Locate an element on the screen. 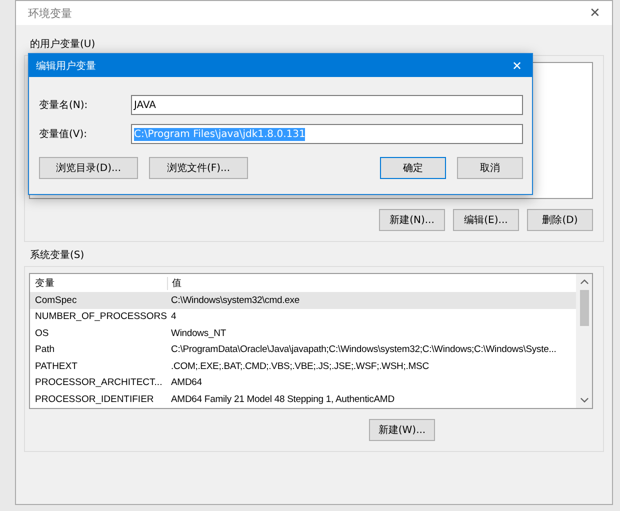 The image size is (620, 511). table-cell-text: OS is located at coordinates (42, 333).